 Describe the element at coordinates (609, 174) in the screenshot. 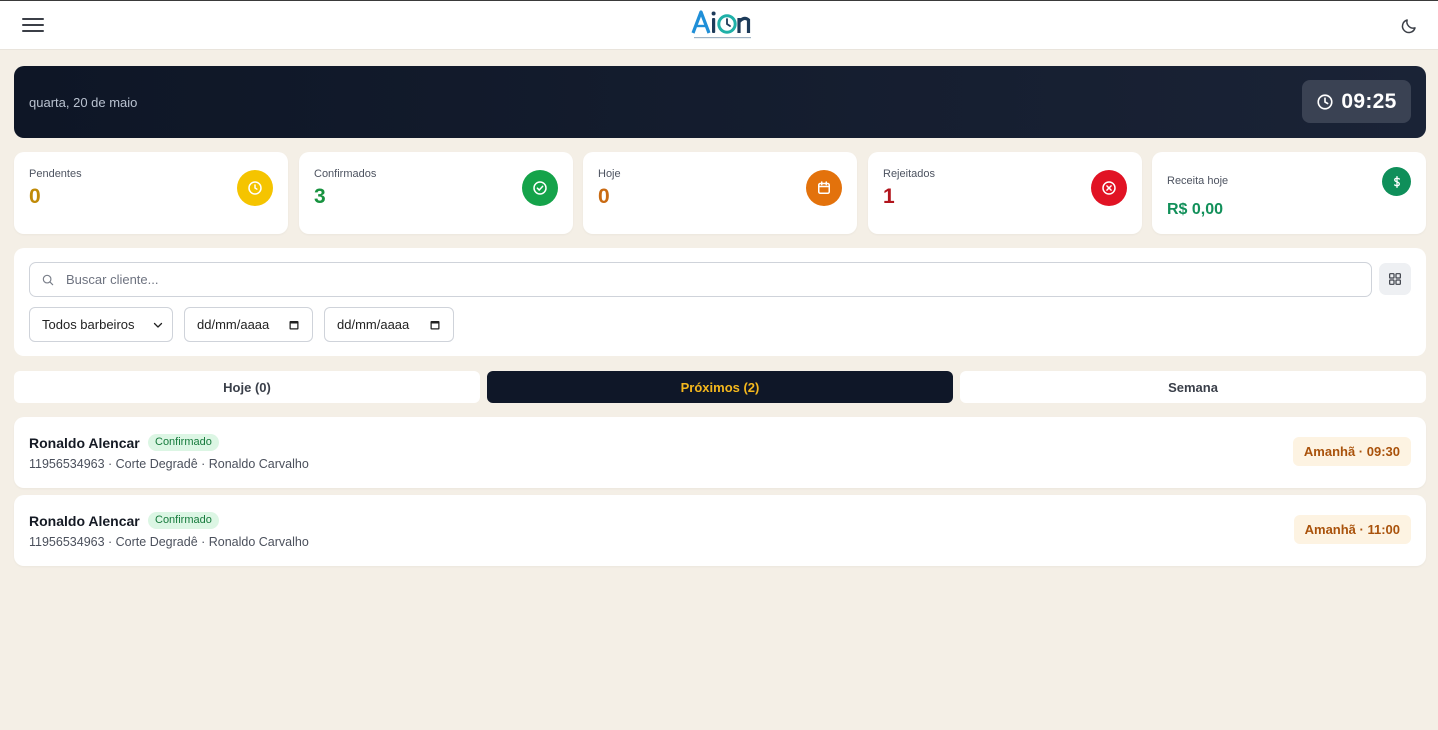

I see `stat-label: Hoje` at that location.